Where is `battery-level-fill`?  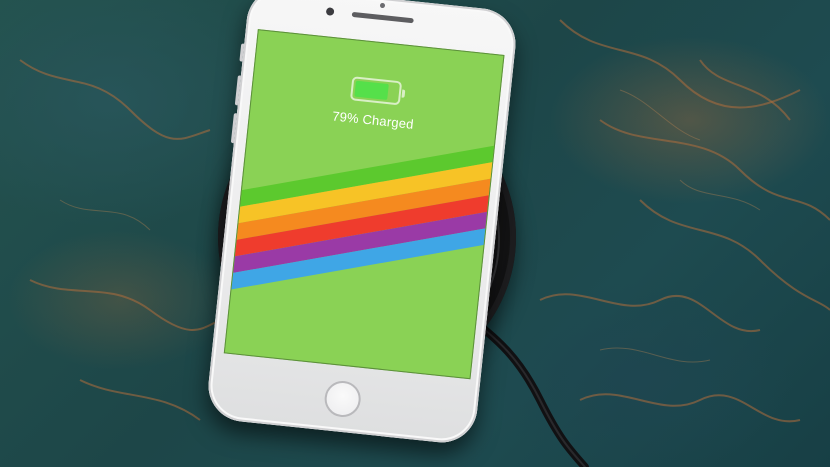
battery-level-fill is located at coordinates (372, 90).